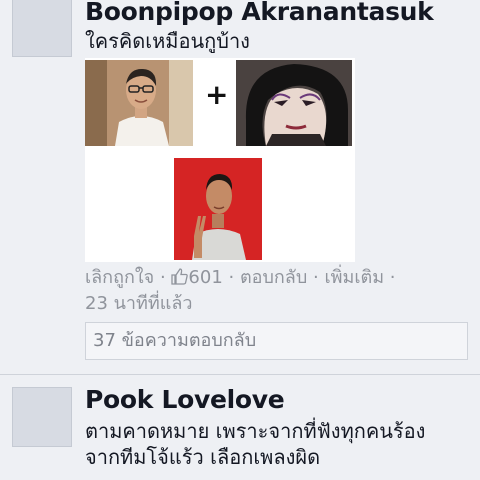  Describe the element at coordinates (255, 431) in the screenshot. I see `comment-text: ตามคาดหมาย เพราะจากที่ฟังทุกคนร้อง` at that location.